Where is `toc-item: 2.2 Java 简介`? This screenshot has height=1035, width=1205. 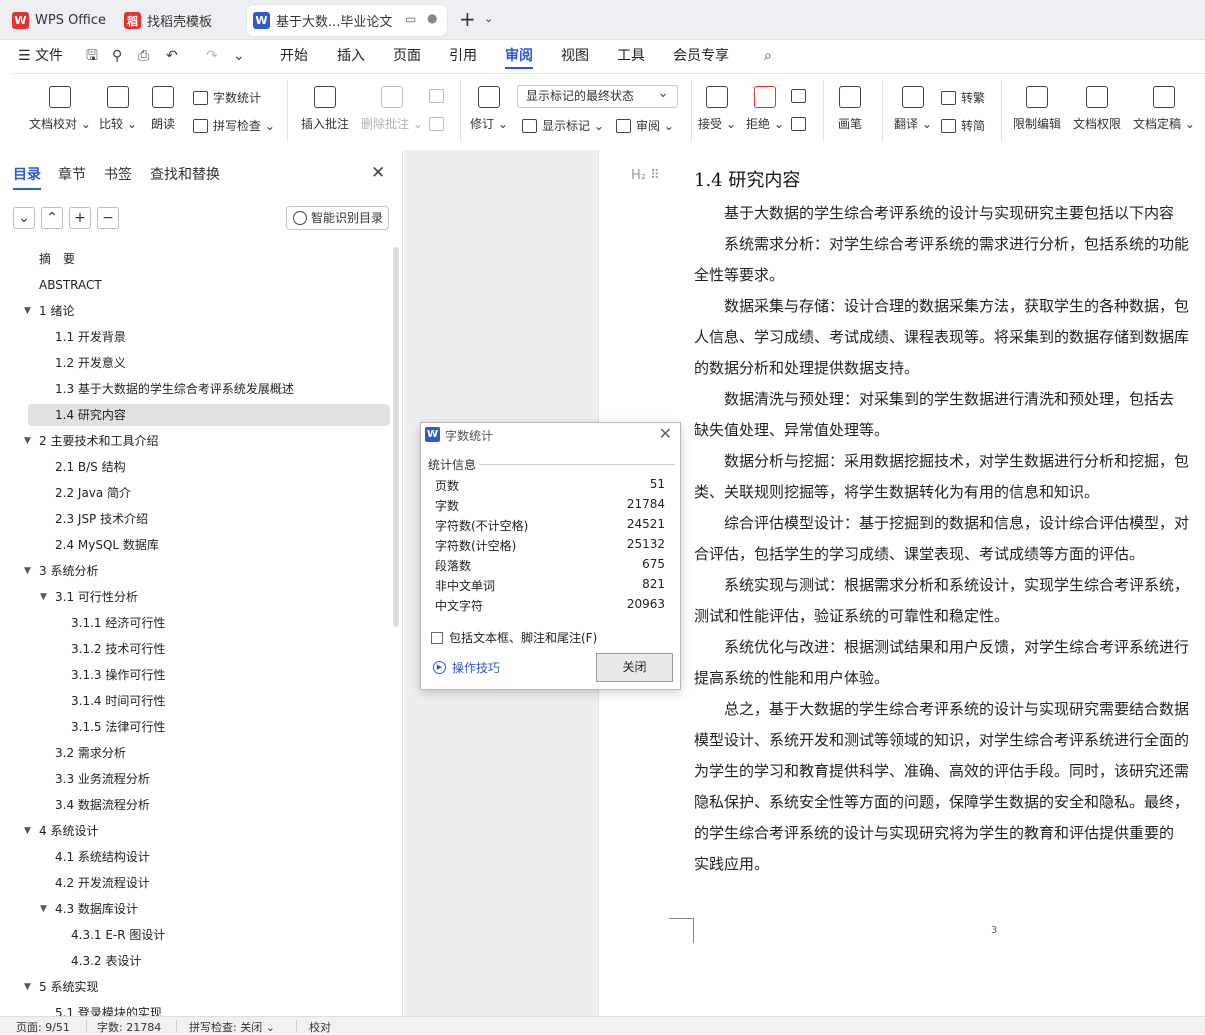 toc-item: 2.2 Java 简介 is located at coordinates (209, 493).